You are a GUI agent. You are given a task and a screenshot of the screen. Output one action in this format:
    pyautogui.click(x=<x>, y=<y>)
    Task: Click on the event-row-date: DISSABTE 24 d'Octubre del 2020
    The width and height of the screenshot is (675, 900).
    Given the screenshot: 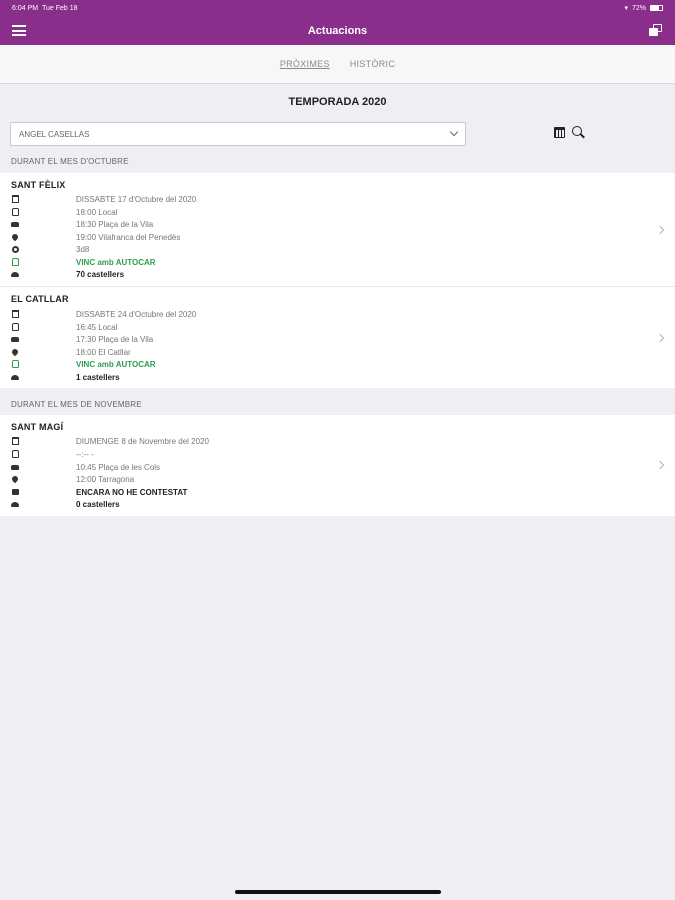 What is the action you would take?
    pyautogui.click(x=103, y=314)
    